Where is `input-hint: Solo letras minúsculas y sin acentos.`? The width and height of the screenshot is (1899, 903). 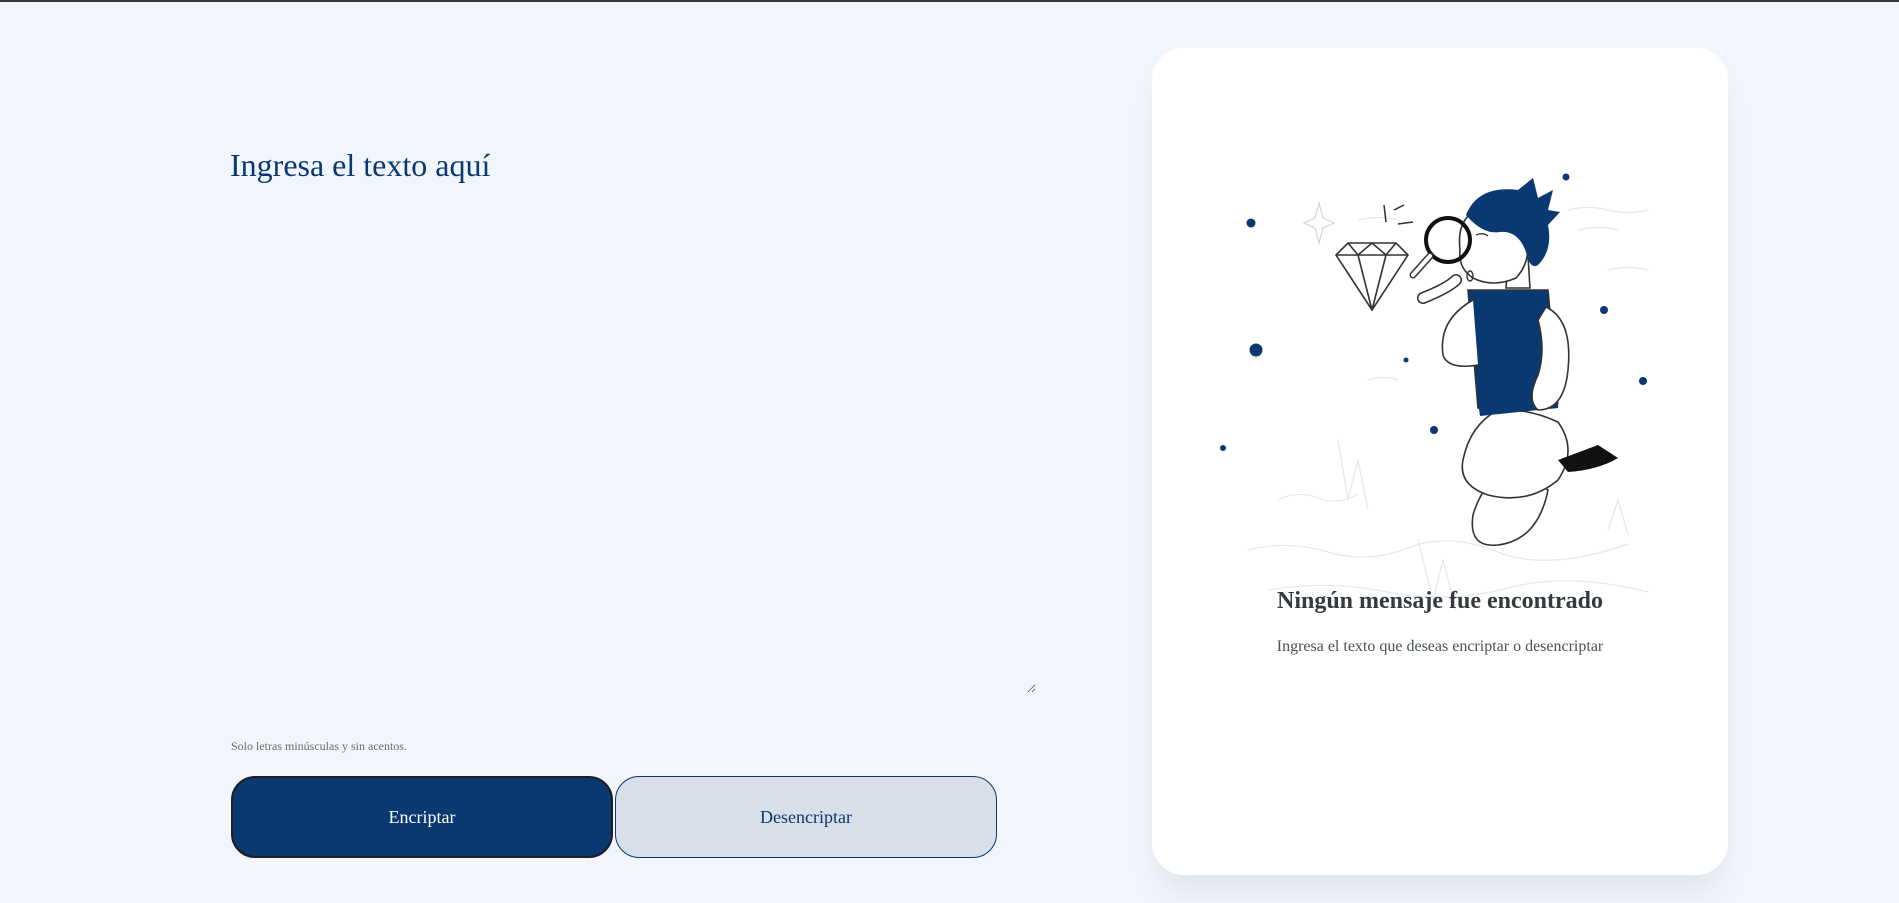 input-hint: Solo letras minúsculas y sin acentos. is located at coordinates (319, 746).